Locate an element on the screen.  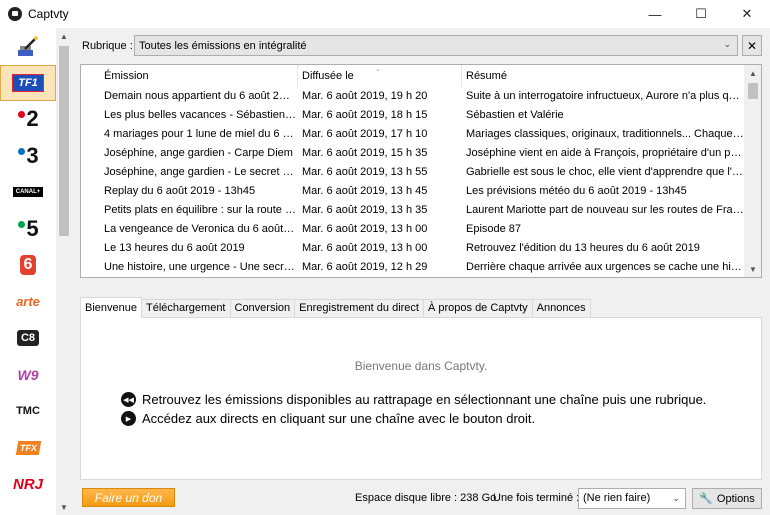
title-bar: Captvty — ☐ ✕ is located at coordinates (385, 14).